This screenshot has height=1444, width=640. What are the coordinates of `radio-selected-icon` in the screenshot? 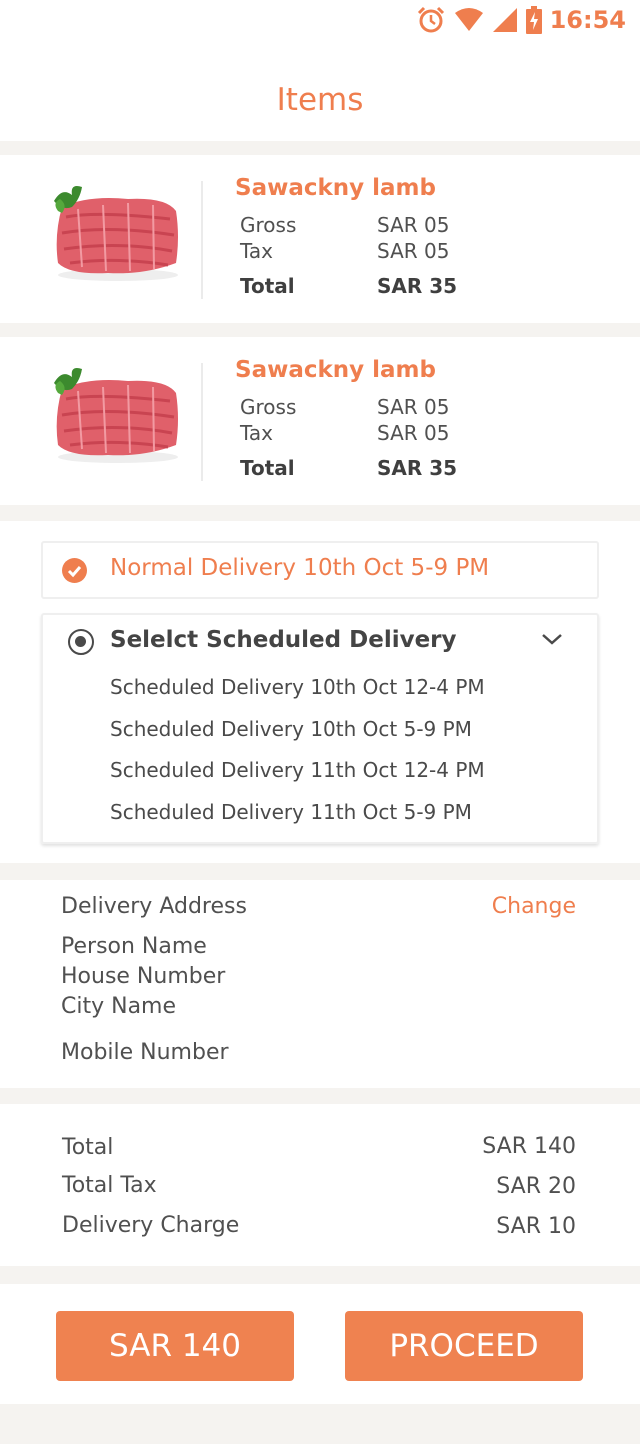 It's located at (81, 642).